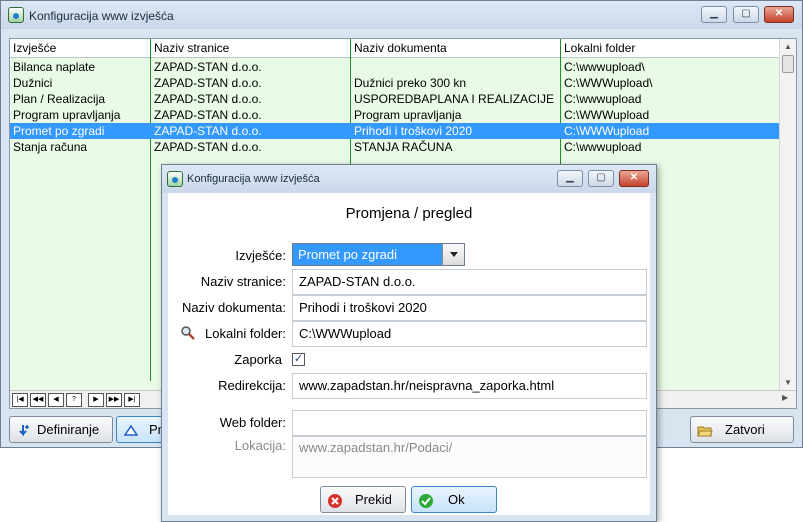  I want to click on naziv-dokumenta-label: Naziv dokumenta:, so click(233, 307).